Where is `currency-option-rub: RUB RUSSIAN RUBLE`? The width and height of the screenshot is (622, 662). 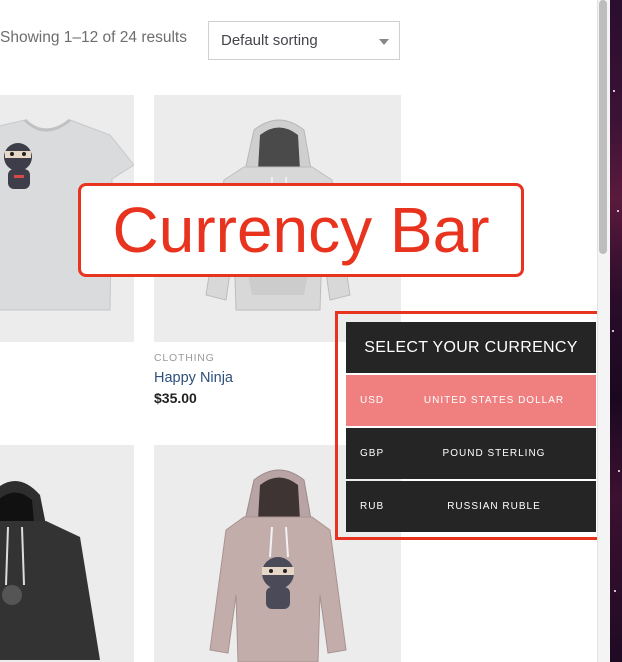
currency-option-rub: RUB RUSSIAN RUBLE is located at coordinates (471, 506).